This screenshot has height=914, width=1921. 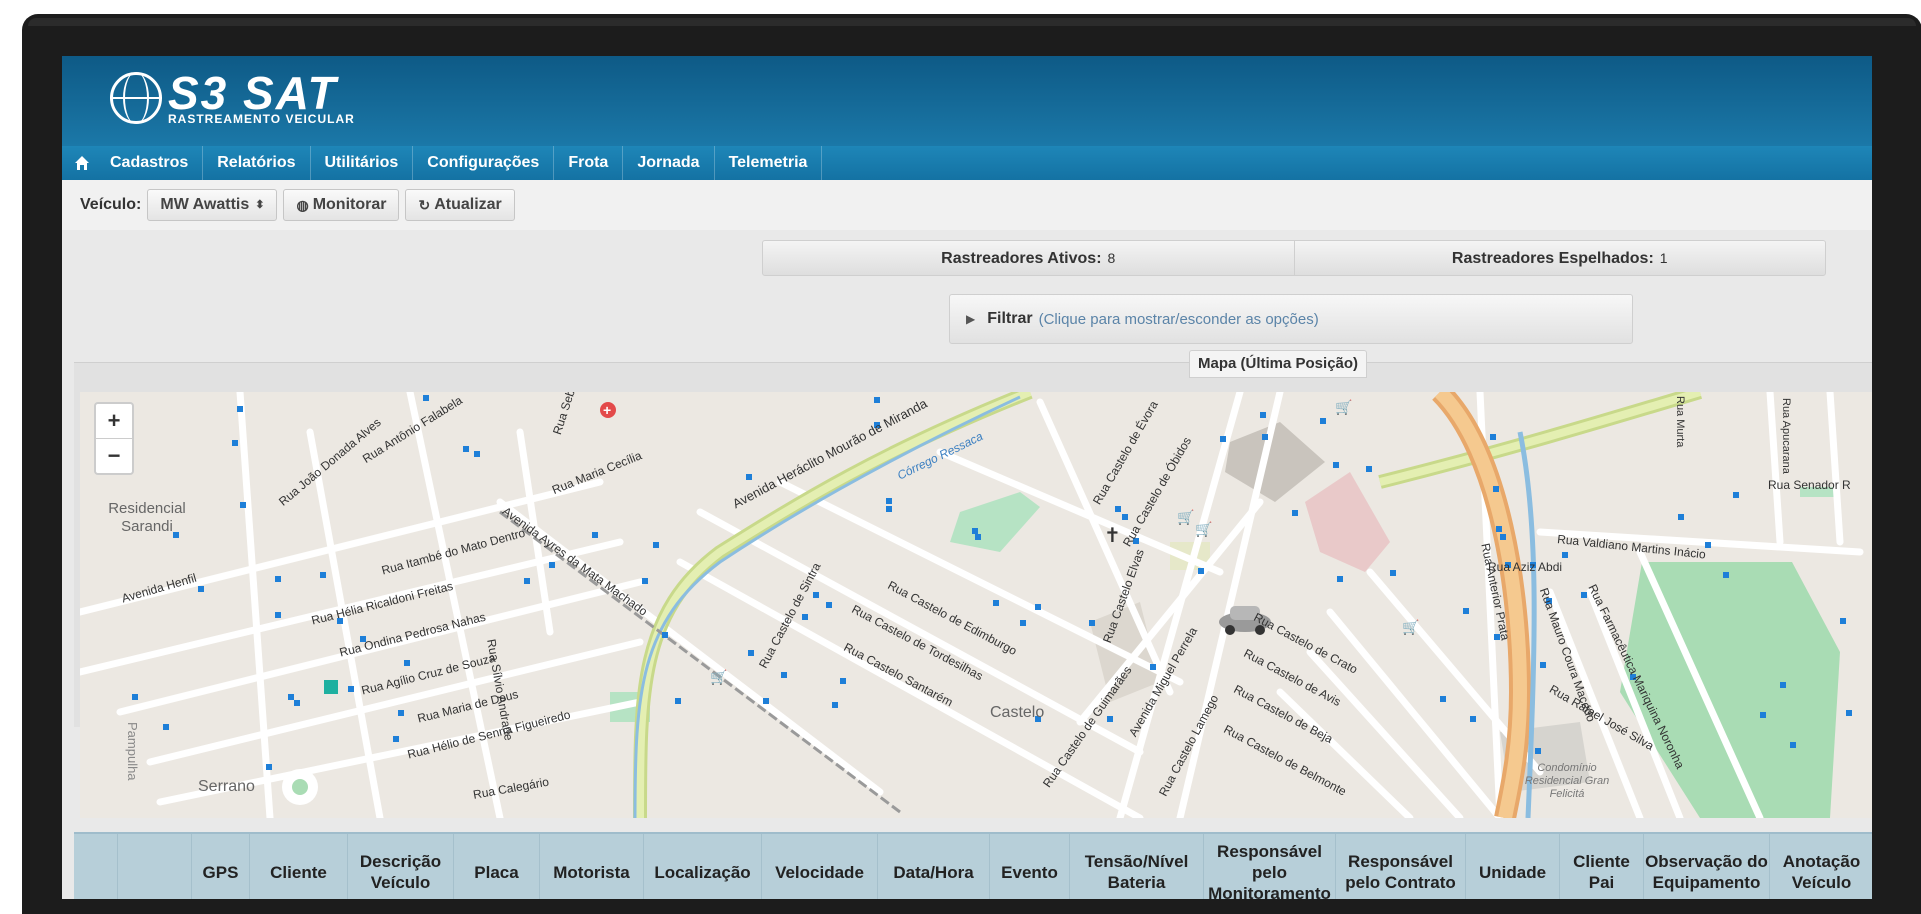 I want to click on refresh-button-label: Atualizar, so click(x=468, y=204).